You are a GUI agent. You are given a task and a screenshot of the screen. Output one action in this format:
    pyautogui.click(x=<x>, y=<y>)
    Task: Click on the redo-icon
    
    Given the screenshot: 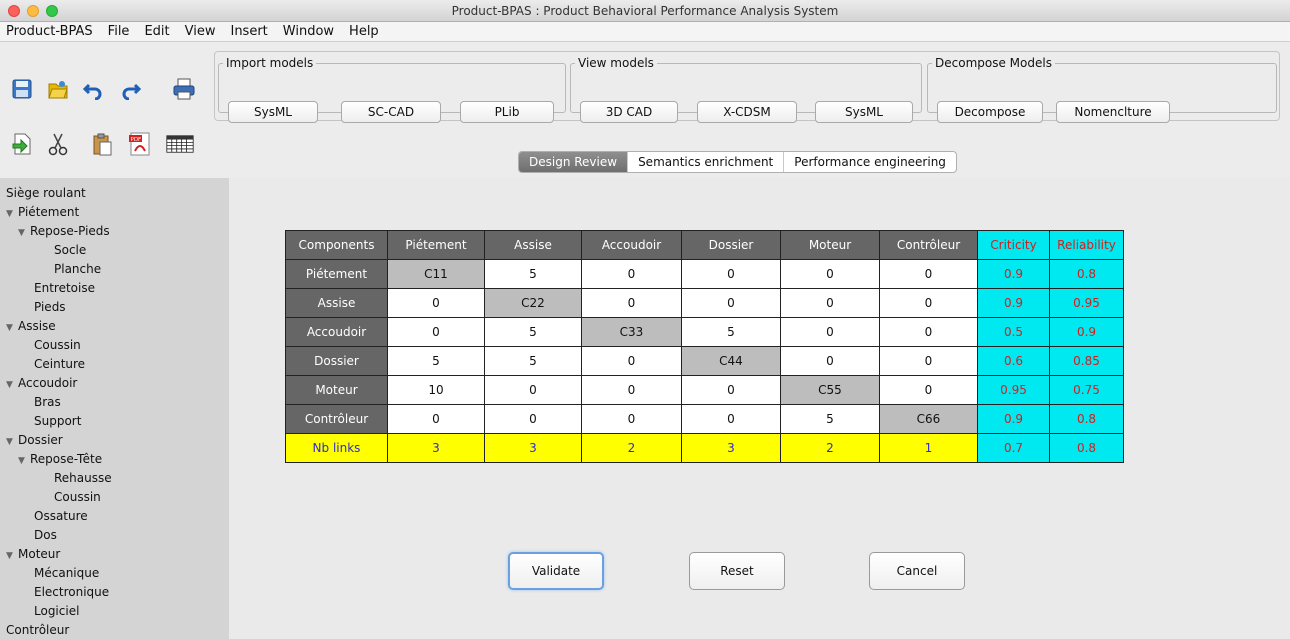 What is the action you would take?
    pyautogui.click(x=130, y=89)
    